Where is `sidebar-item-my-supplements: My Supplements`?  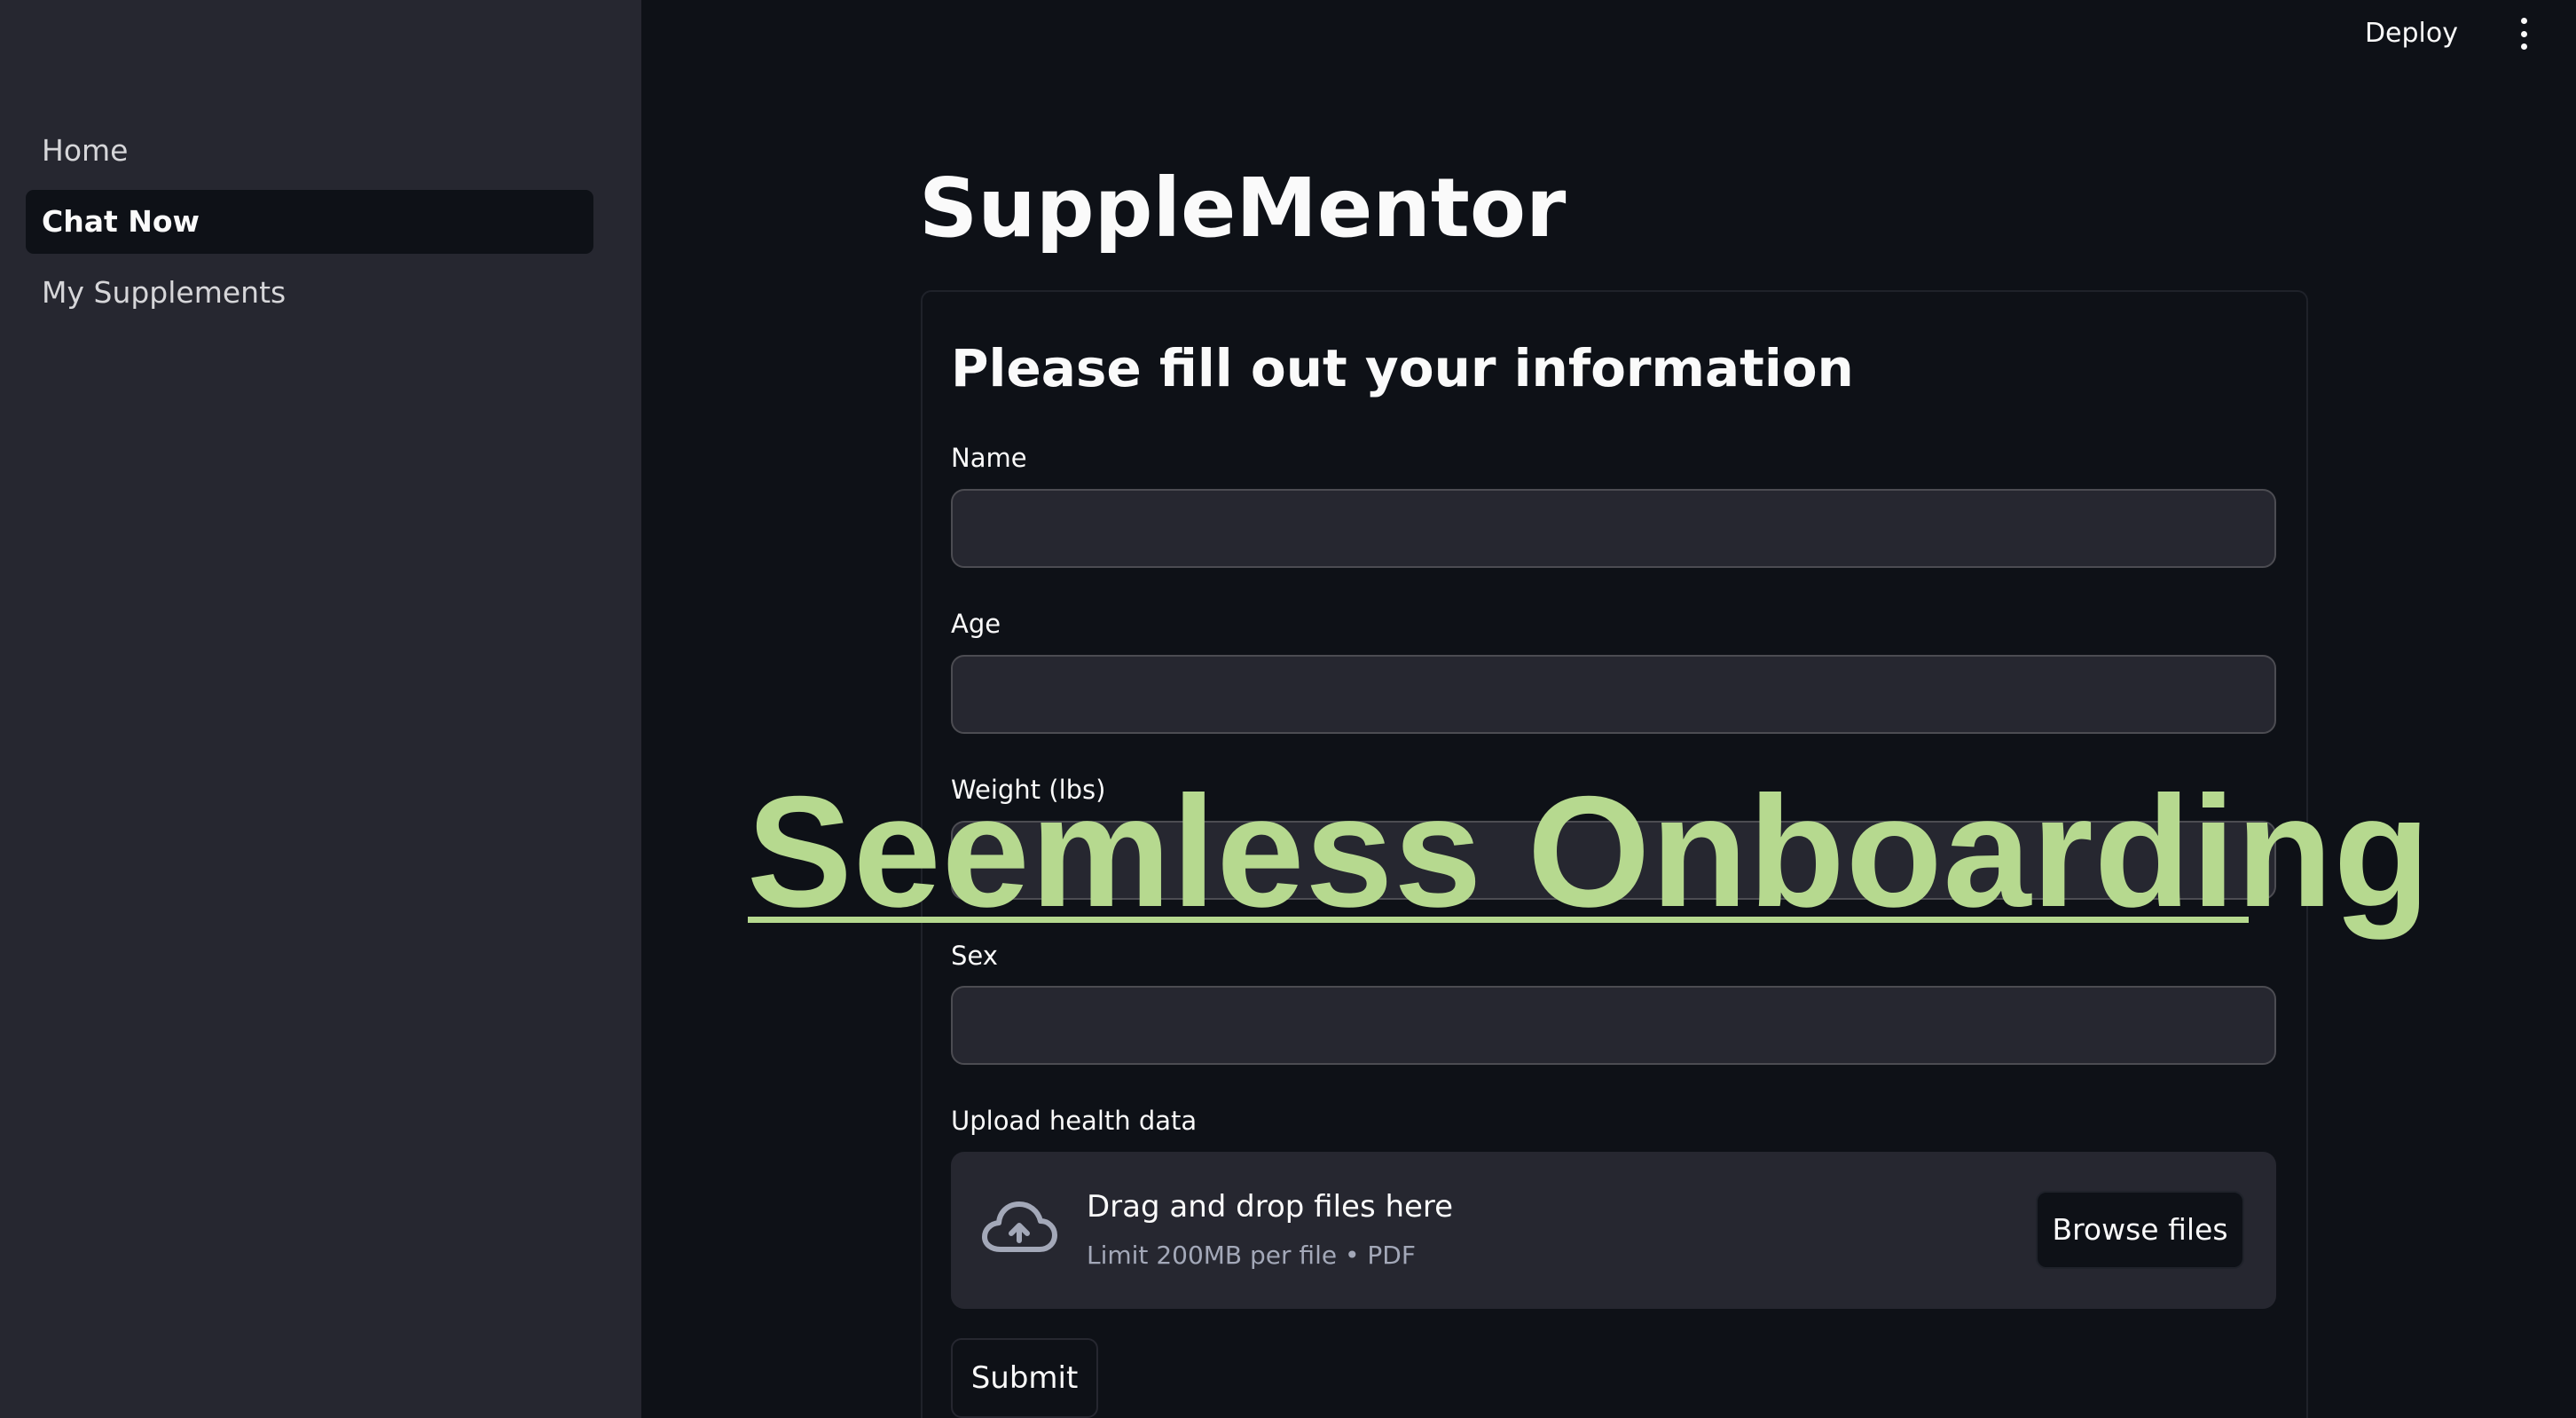 sidebar-item-my-supplements: My Supplements is located at coordinates (309, 293).